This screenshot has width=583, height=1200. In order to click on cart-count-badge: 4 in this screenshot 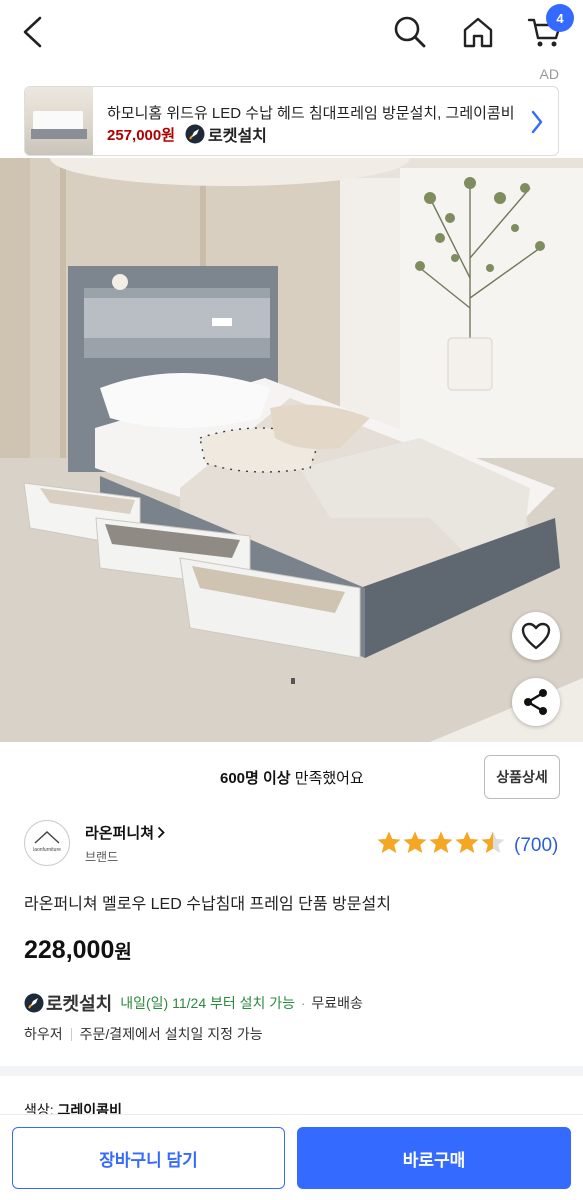, I will do `click(560, 18)`.